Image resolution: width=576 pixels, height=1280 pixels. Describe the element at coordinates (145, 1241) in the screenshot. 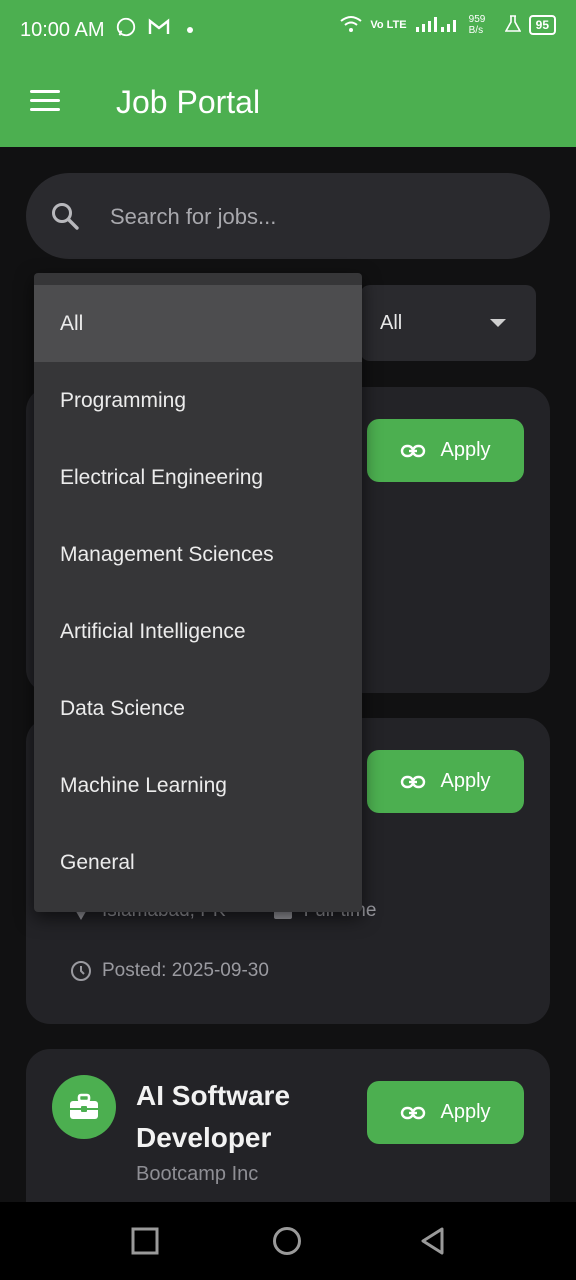

I see `recents-square-icon` at that location.